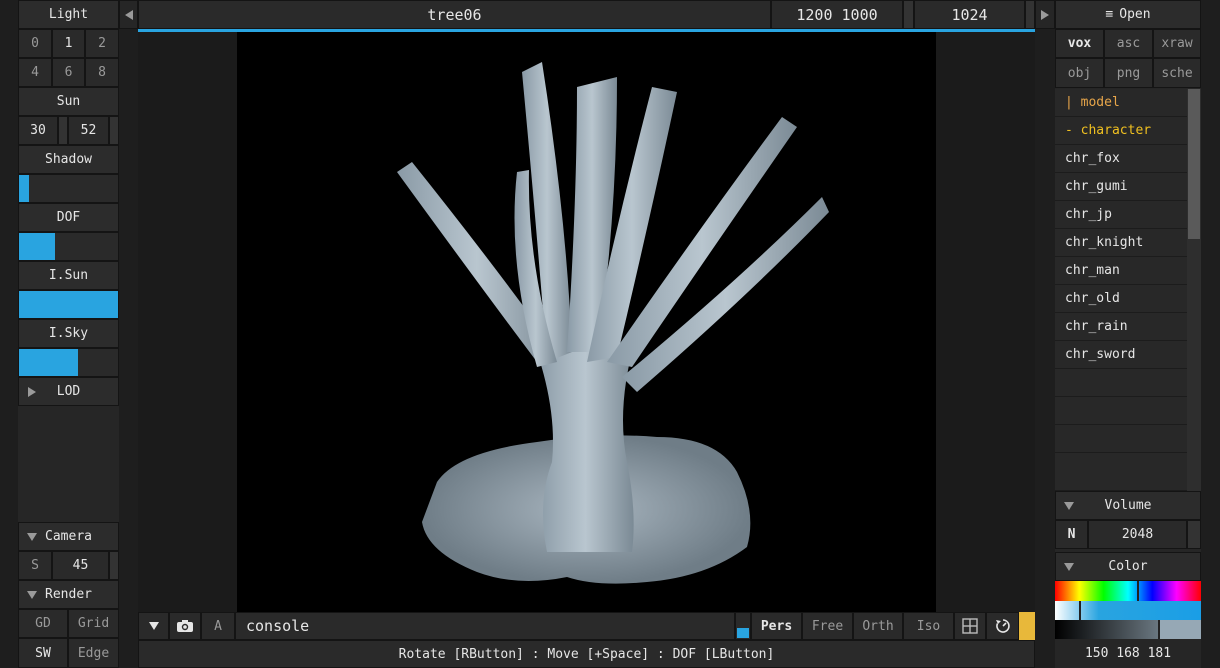  I want to click on list-item-chr-old: chr_old, so click(1121, 299).